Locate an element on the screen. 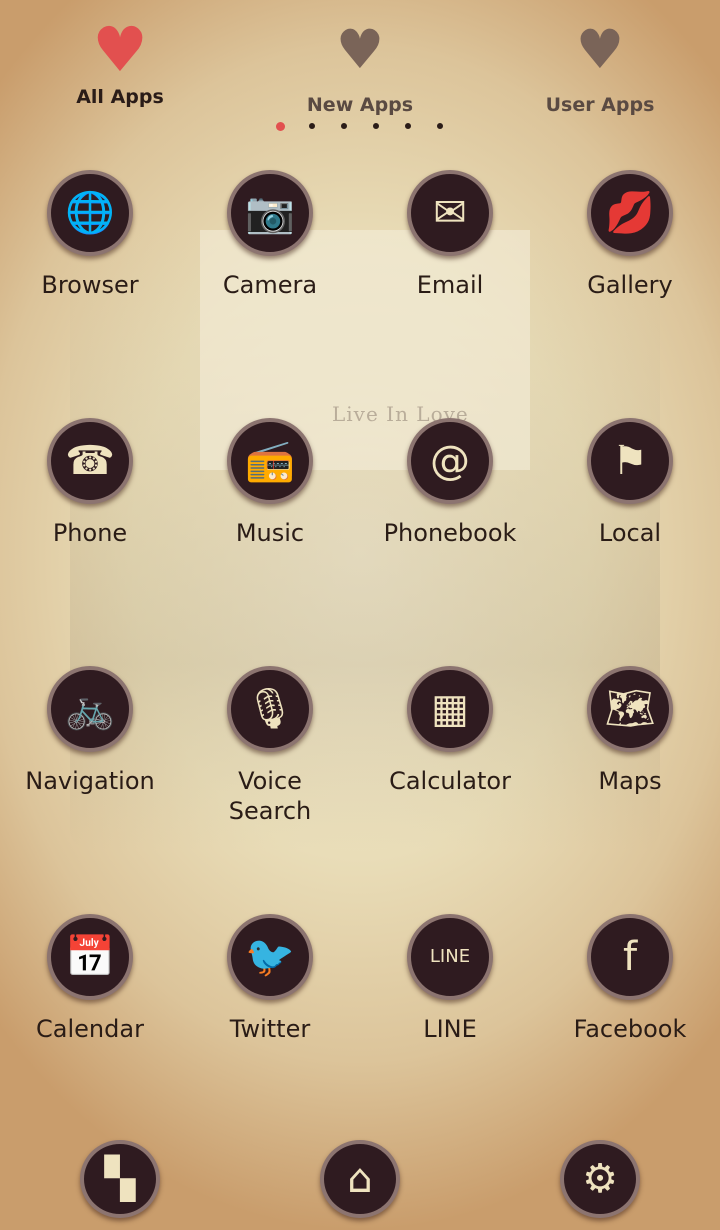 The height and width of the screenshot is (1230, 720). tab-label: User Apps is located at coordinates (600, 105).